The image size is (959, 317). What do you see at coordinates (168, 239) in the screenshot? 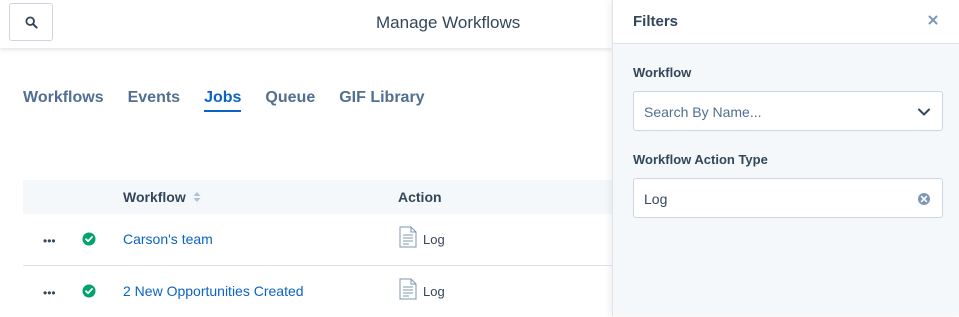
I see `workflow-link: Carson's team` at bounding box center [168, 239].